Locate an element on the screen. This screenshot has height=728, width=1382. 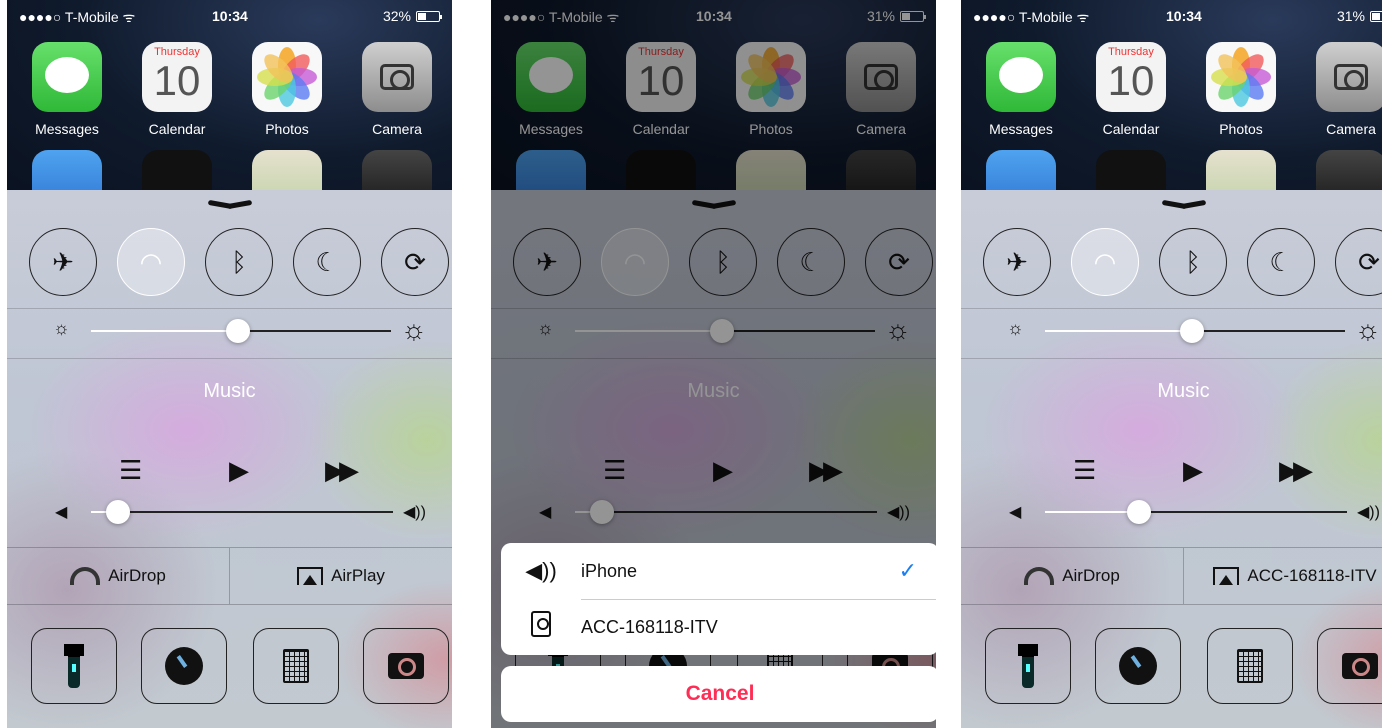
music-title: Music is located at coordinates (1183, 391).